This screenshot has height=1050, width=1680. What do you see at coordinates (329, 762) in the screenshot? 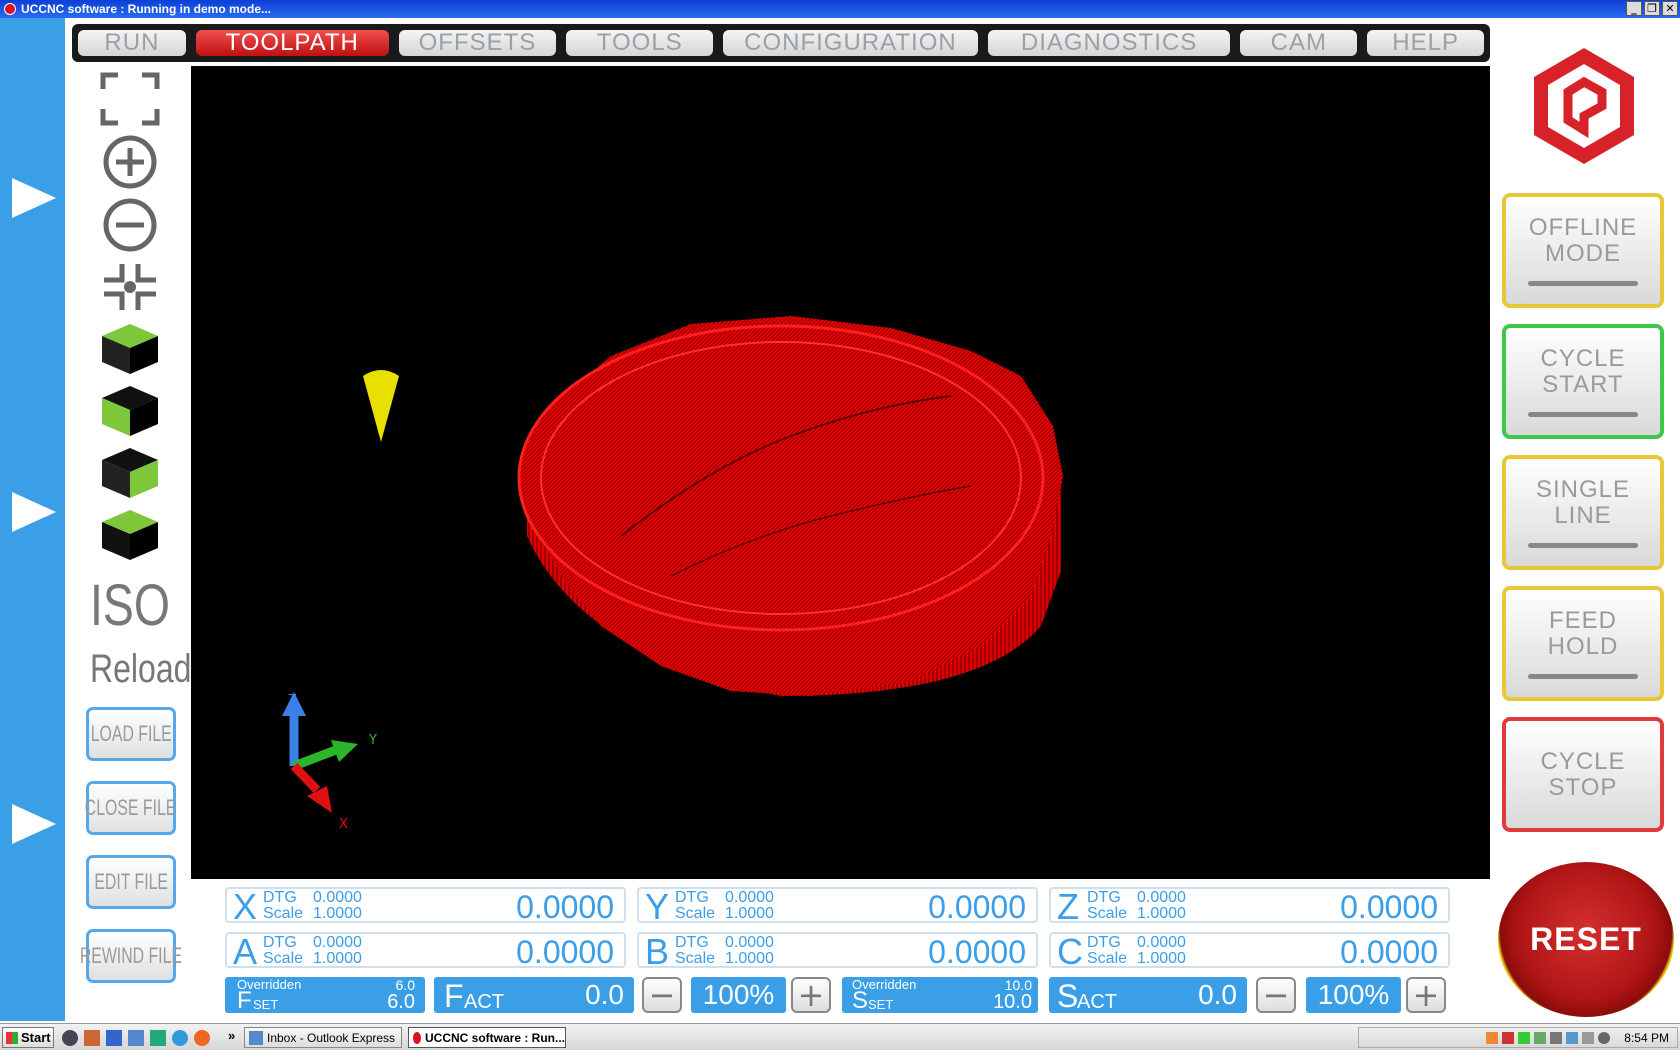
I see `axis-triad-icon: Z Y X` at bounding box center [329, 762].